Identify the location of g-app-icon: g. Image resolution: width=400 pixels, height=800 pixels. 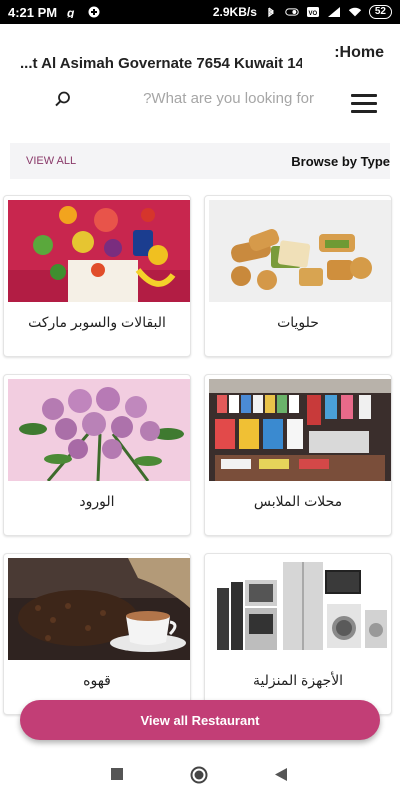
(70, 12).